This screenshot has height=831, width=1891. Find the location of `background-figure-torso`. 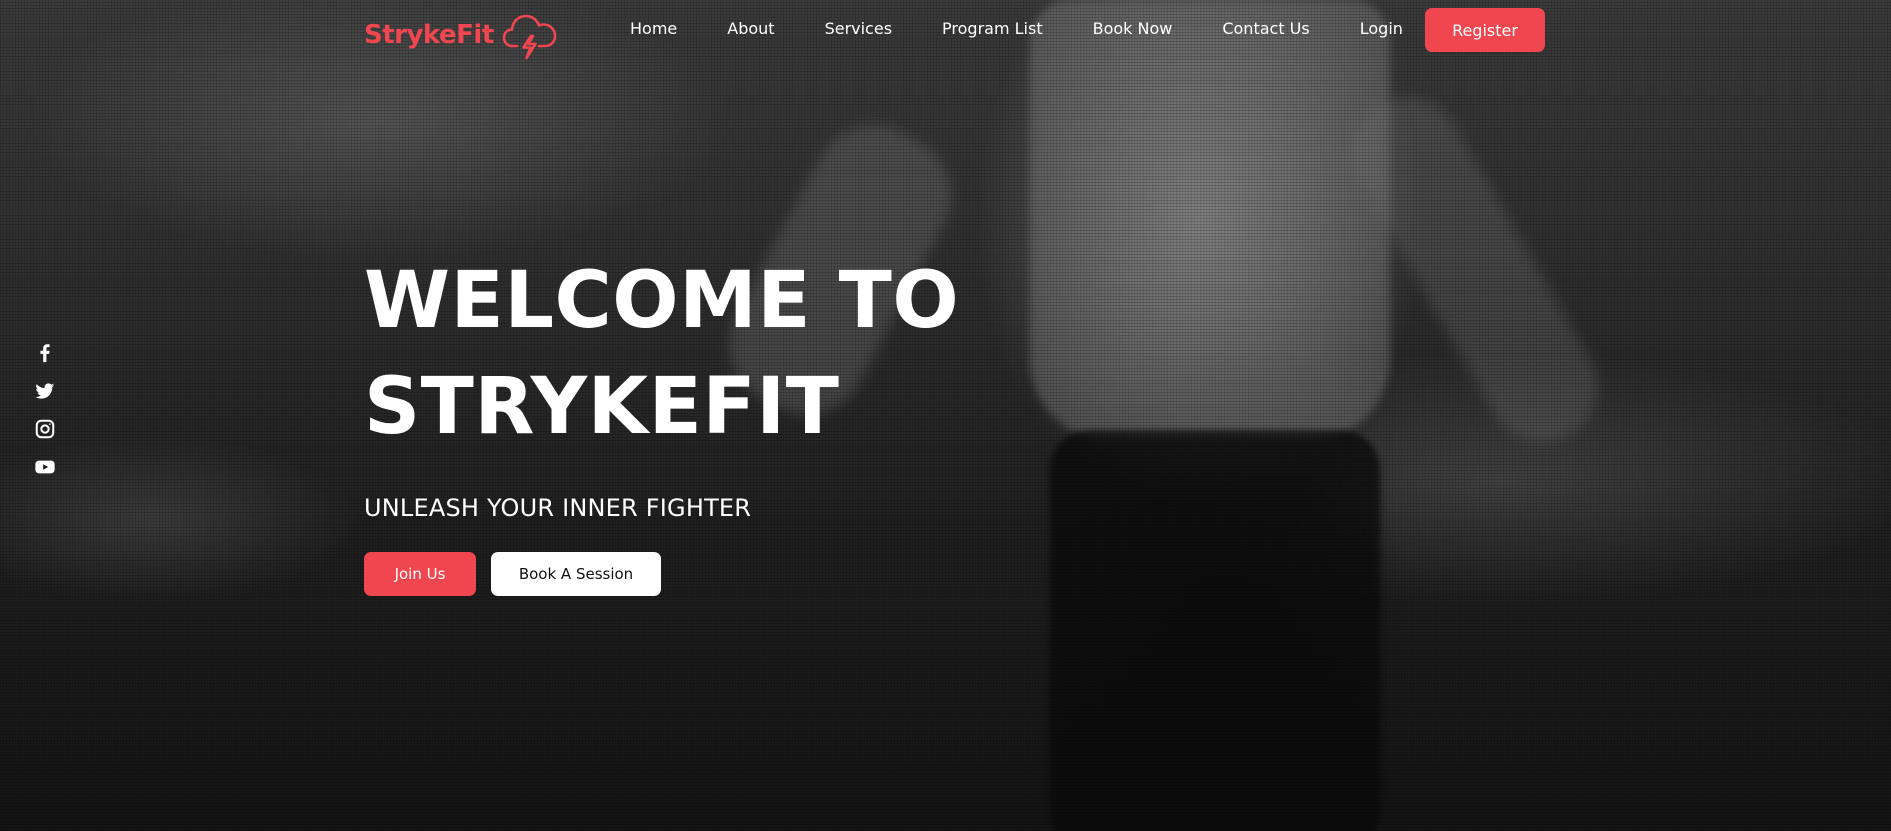

background-figure-torso is located at coordinates (1210, 220).